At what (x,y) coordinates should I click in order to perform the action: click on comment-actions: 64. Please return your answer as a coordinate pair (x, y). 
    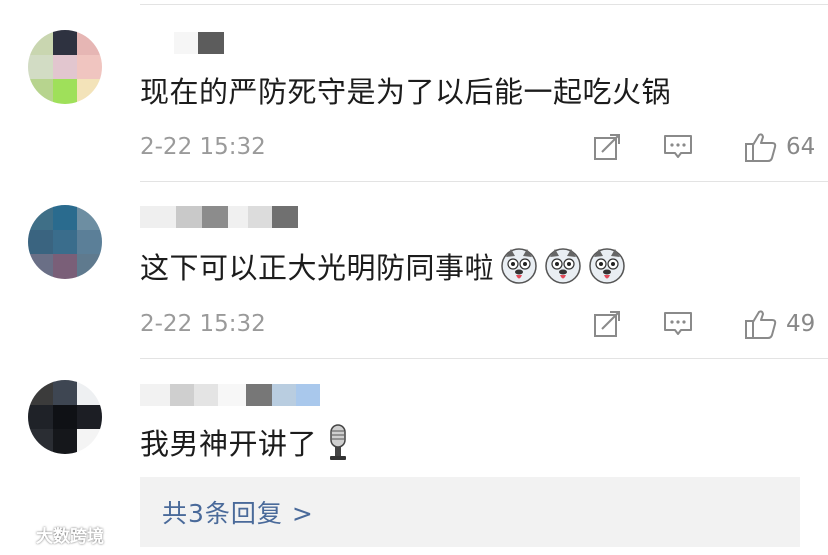
    Looking at the image, I should click on (703, 147).